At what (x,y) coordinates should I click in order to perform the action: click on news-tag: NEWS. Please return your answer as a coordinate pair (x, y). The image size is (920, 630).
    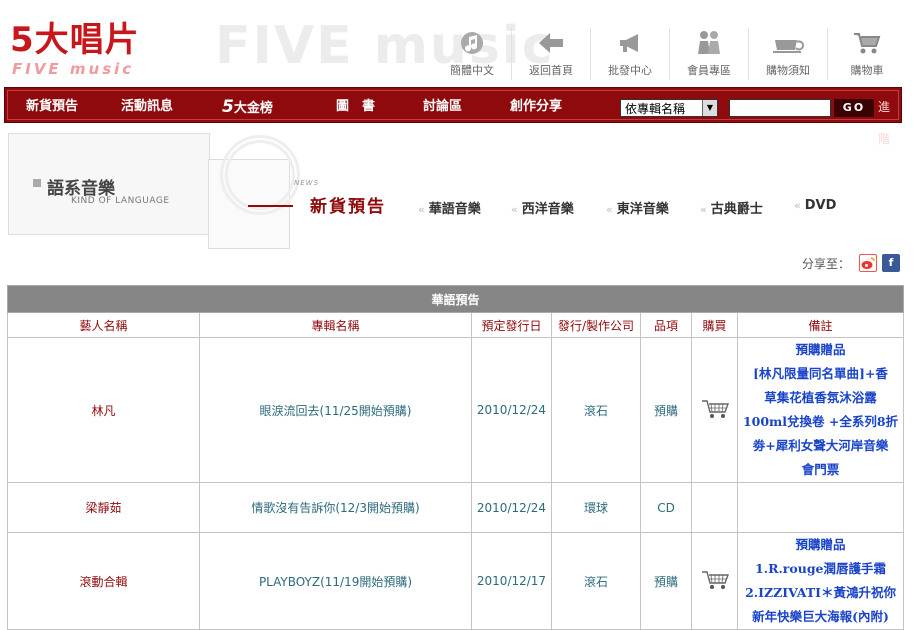
    Looking at the image, I should click on (307, 183).